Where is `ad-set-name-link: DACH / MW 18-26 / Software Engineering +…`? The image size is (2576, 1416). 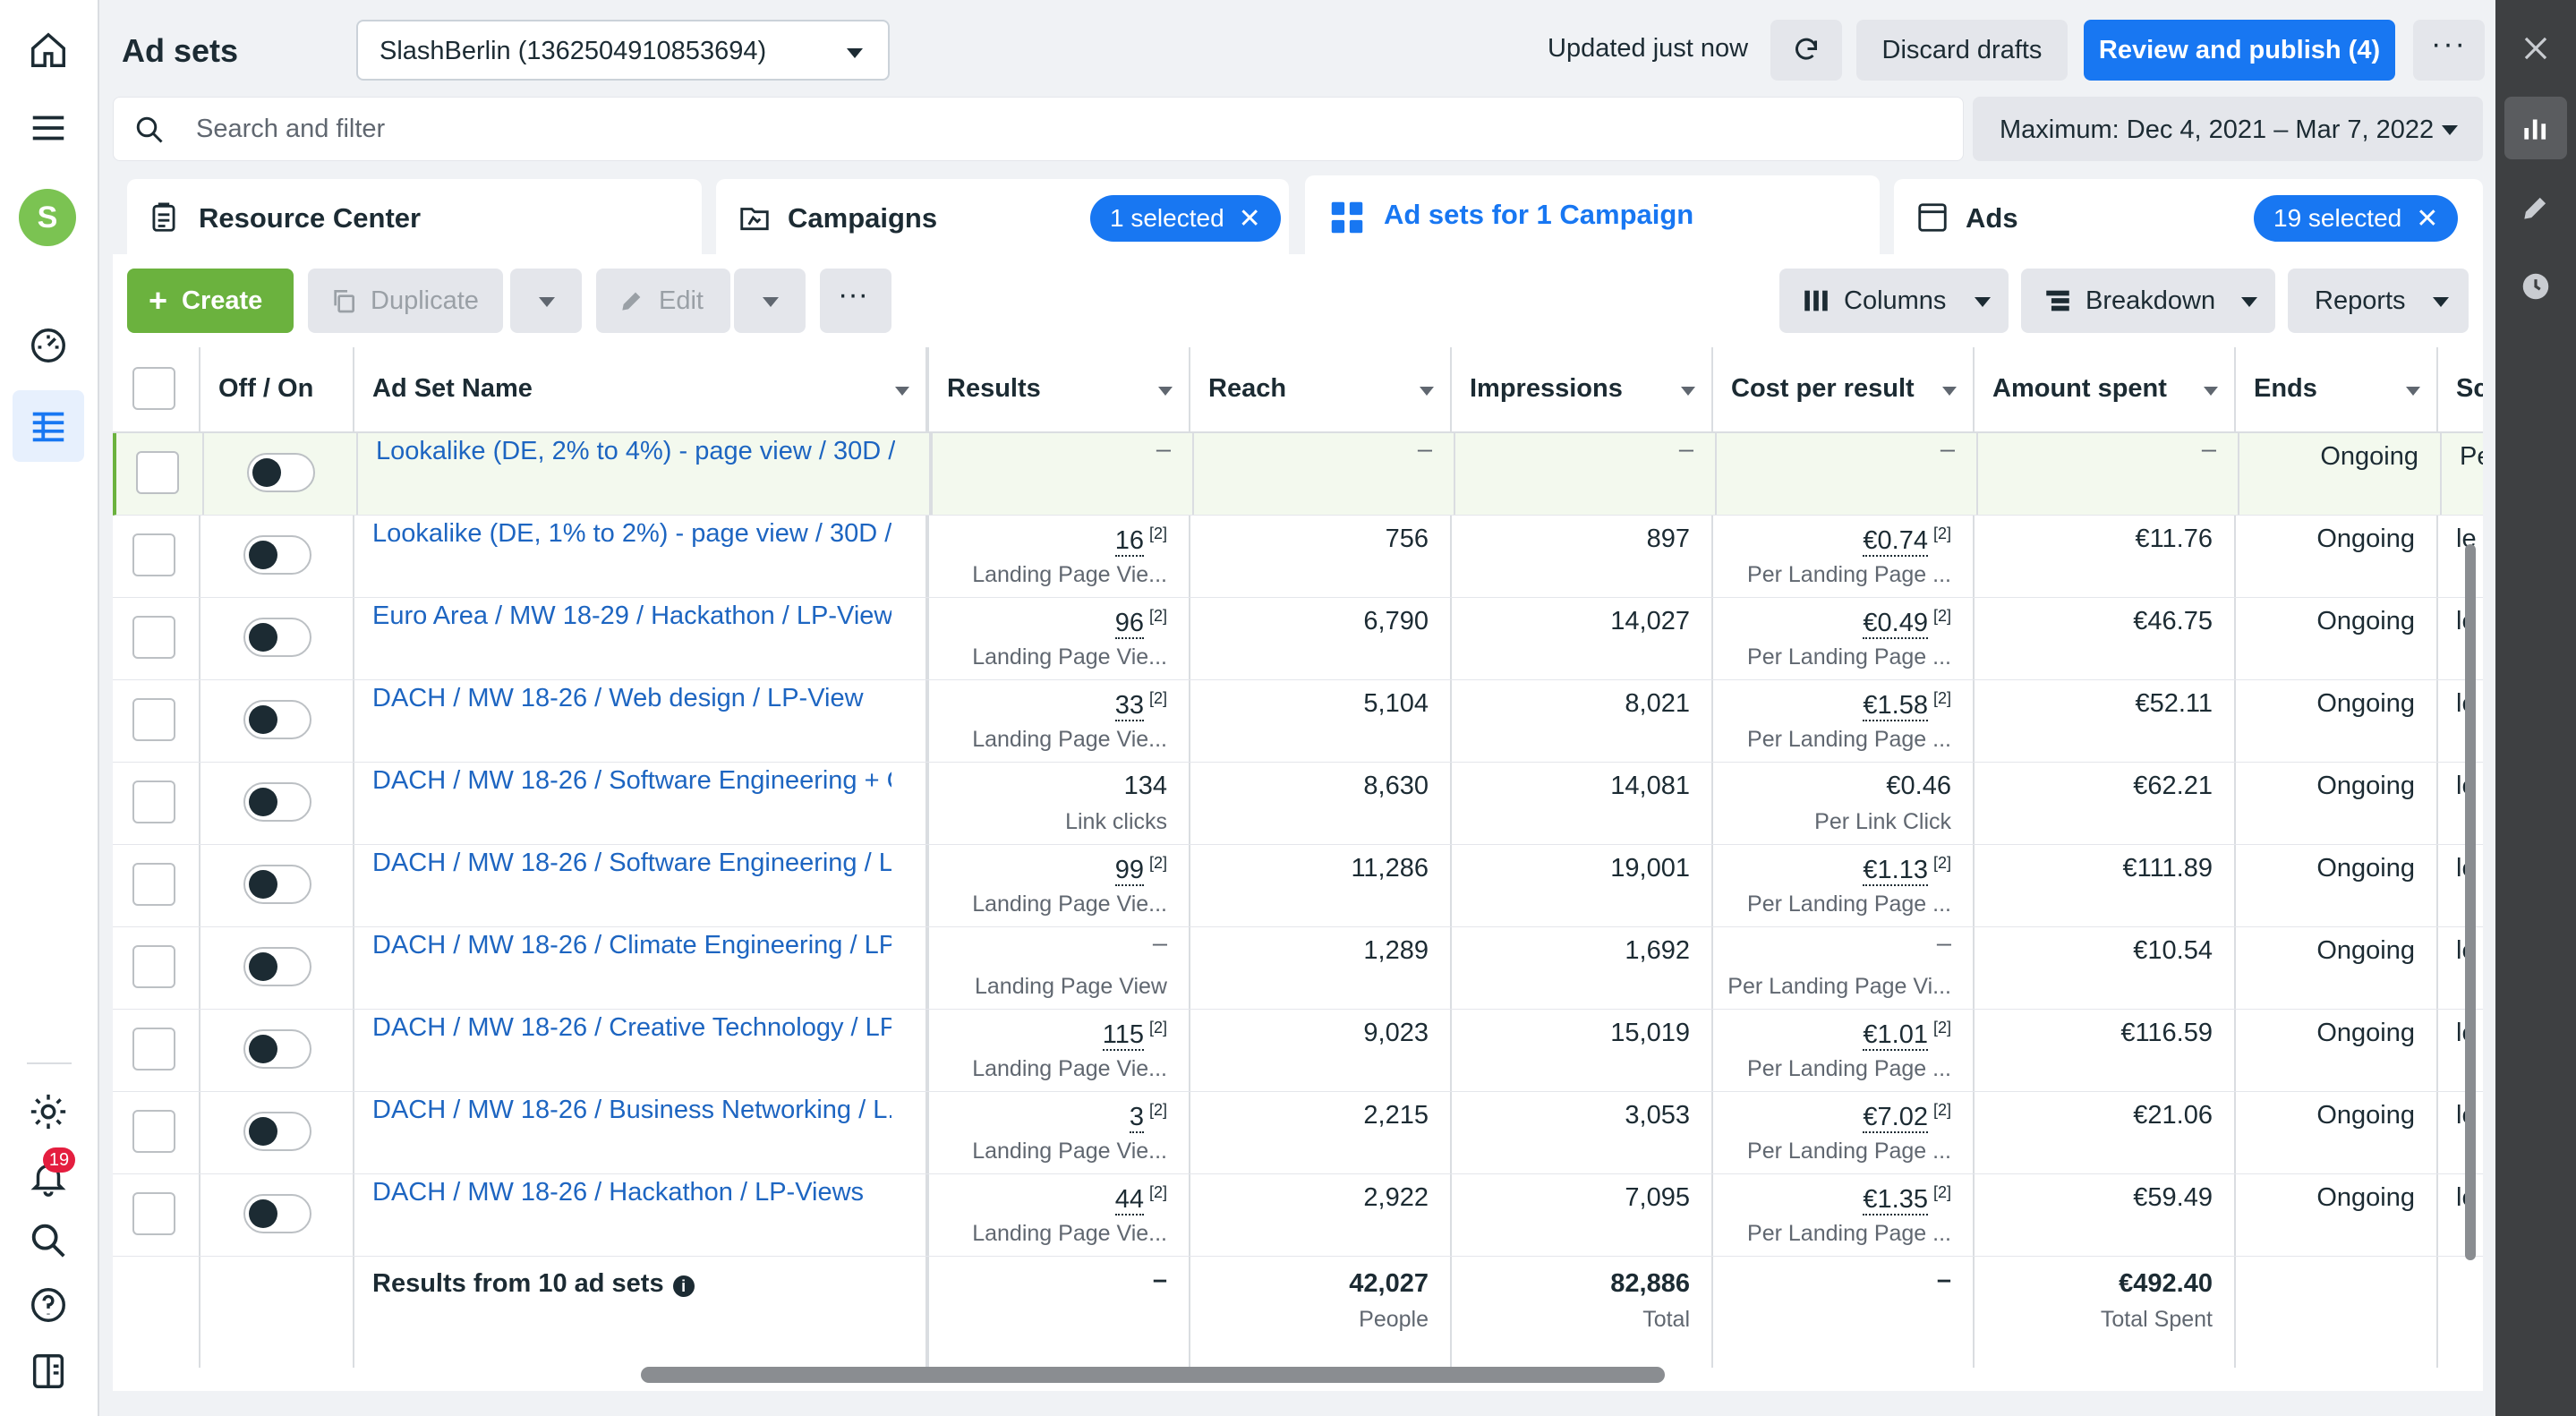 ad-set-name-link: DACH / MW 18-26 / Software Engineering +… is located at coordinates (631, 781).